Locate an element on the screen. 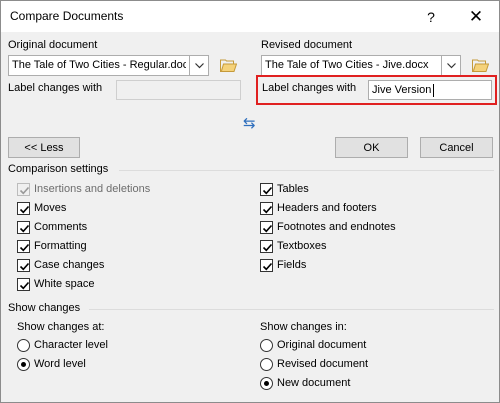 This screenshot has height=403, width=500. show-changes-header: Show changes is located at coordinates (44, 308).